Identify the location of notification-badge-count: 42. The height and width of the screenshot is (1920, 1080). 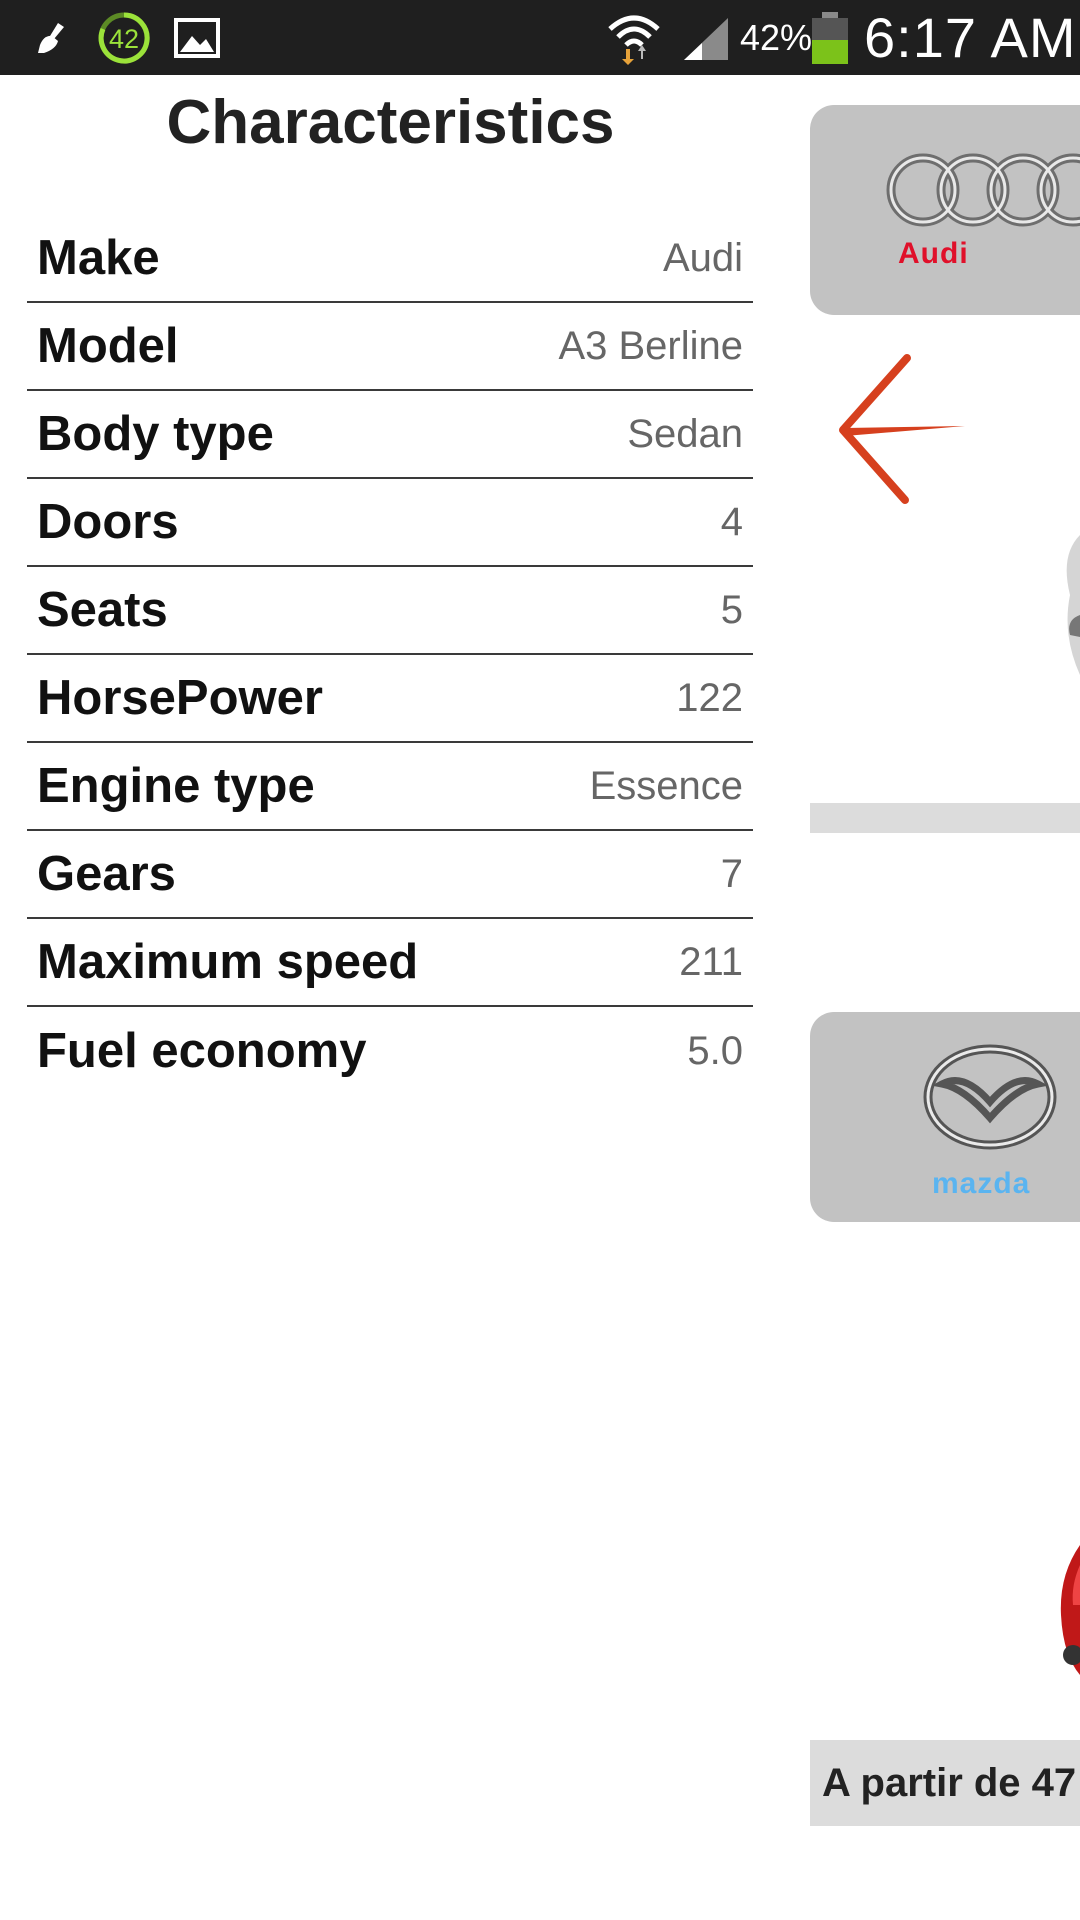
(124, 39).